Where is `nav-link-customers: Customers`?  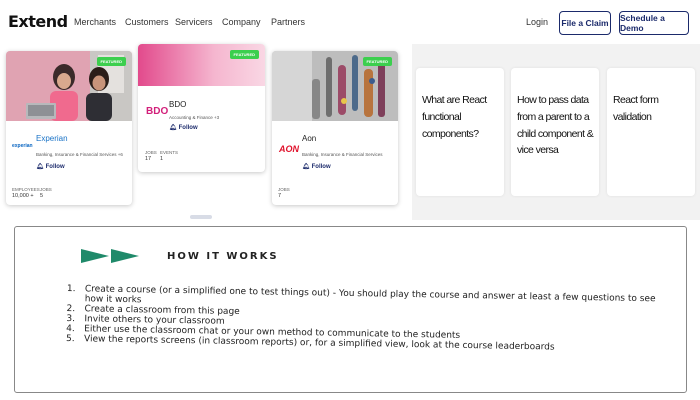
nav-link-customers: Customers is located at coordinates (147, 22).